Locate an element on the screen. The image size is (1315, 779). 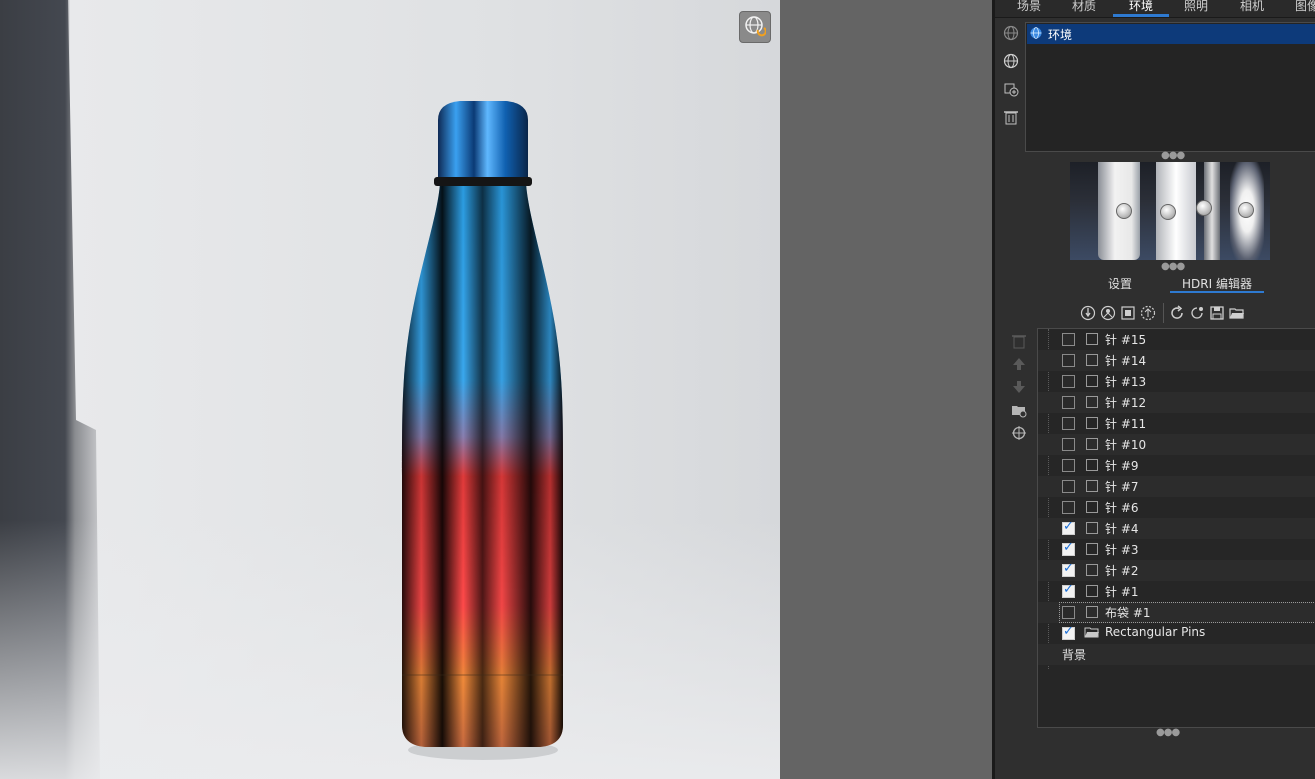
add-spot-icon is located at coordinates (1108, 313).